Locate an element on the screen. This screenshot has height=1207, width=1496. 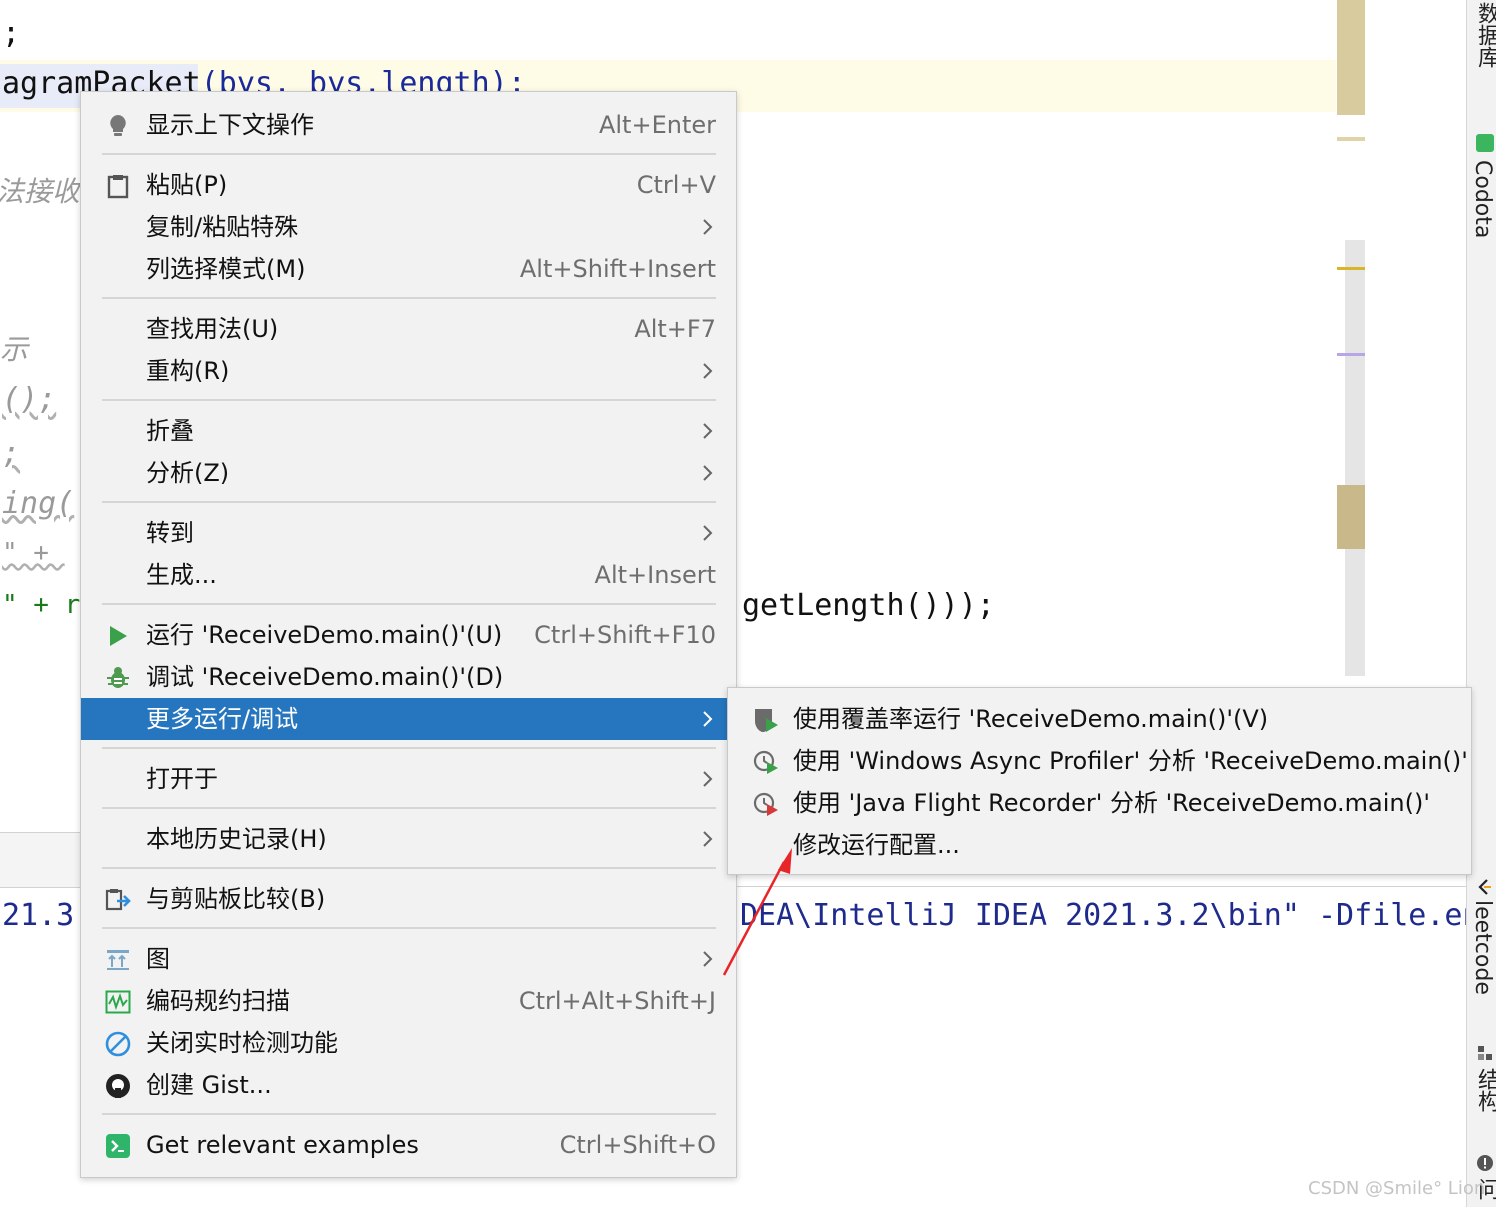
code-line-6: " + is located at coordinates (33, 553).